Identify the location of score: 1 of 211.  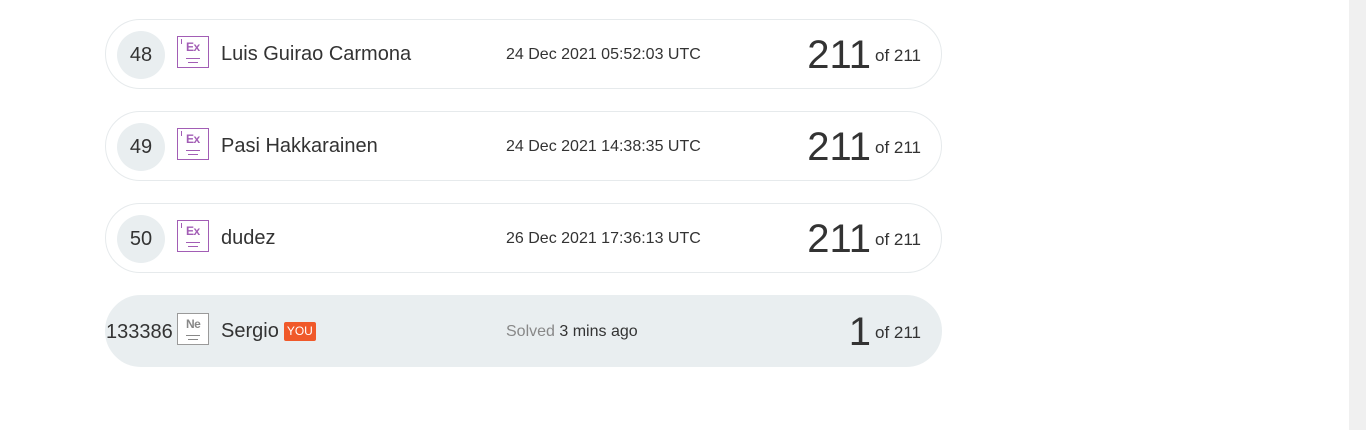
(885, 332).